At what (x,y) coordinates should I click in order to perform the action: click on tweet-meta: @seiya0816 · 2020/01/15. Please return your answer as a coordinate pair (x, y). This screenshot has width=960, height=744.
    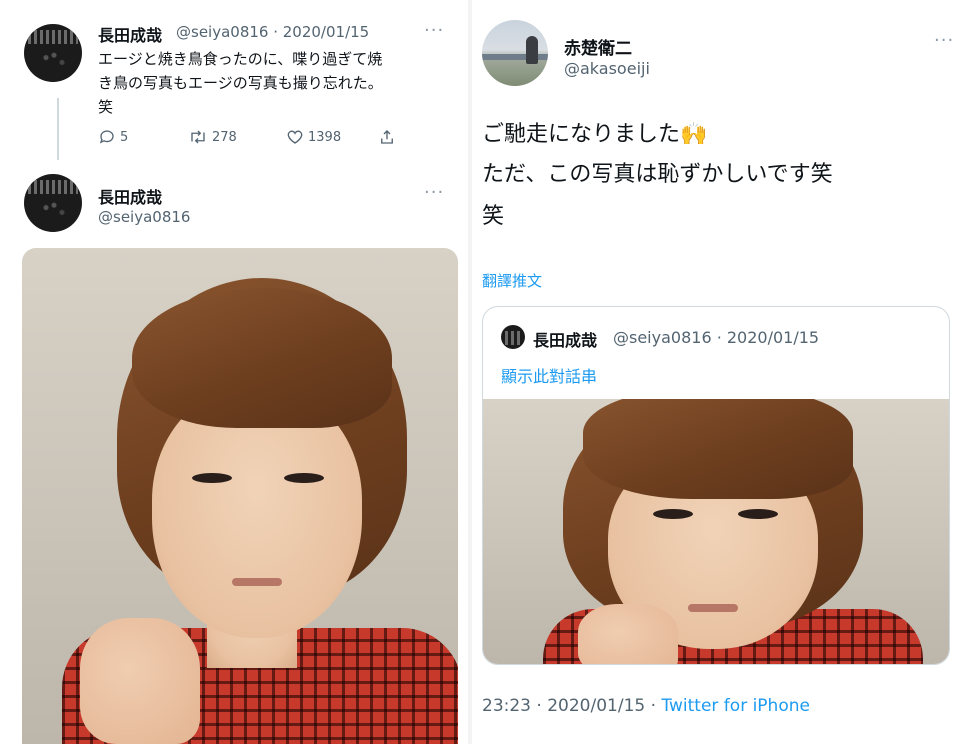
    Looking at the image, I should click on (273, 32).